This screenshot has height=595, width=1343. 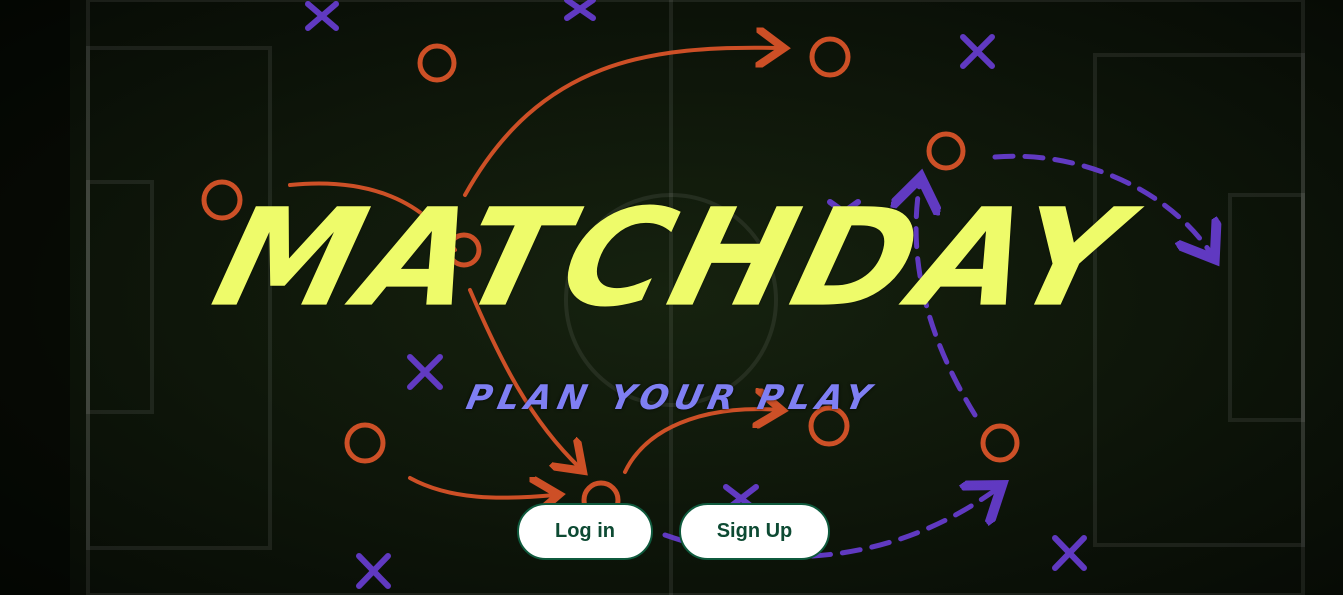 What do you see at coordinates (585, 531) in the screenshot?
I see `login-button: Log in` at bounding box center [585, 531].